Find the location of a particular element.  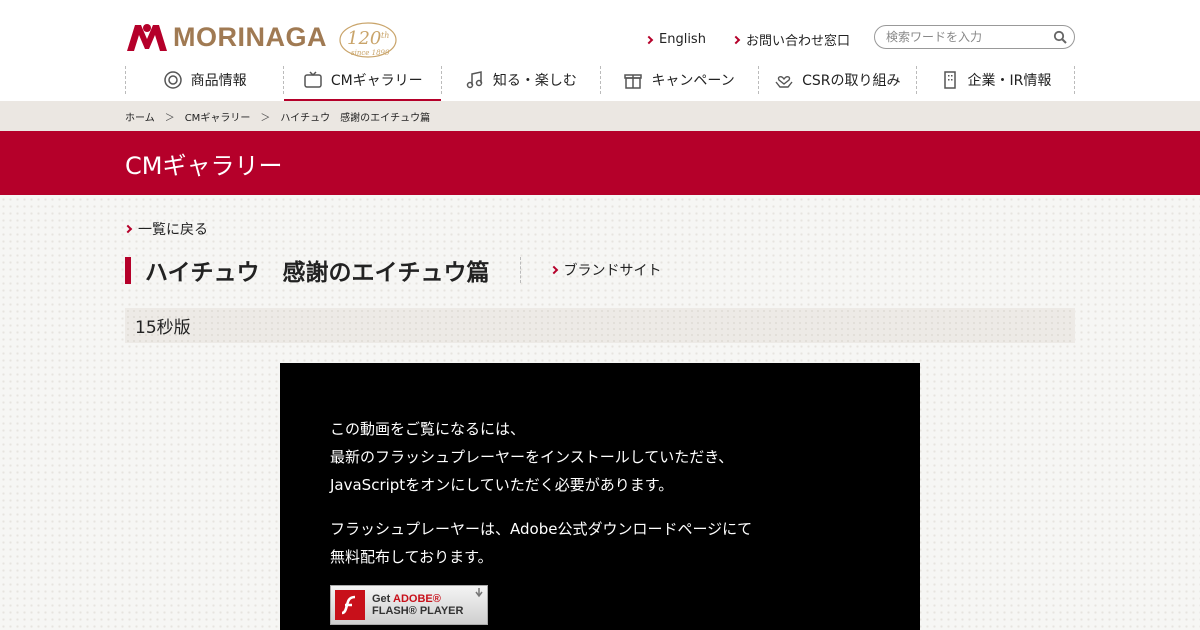

section-heading: 15秒版 is located at coordinates (600, 325).